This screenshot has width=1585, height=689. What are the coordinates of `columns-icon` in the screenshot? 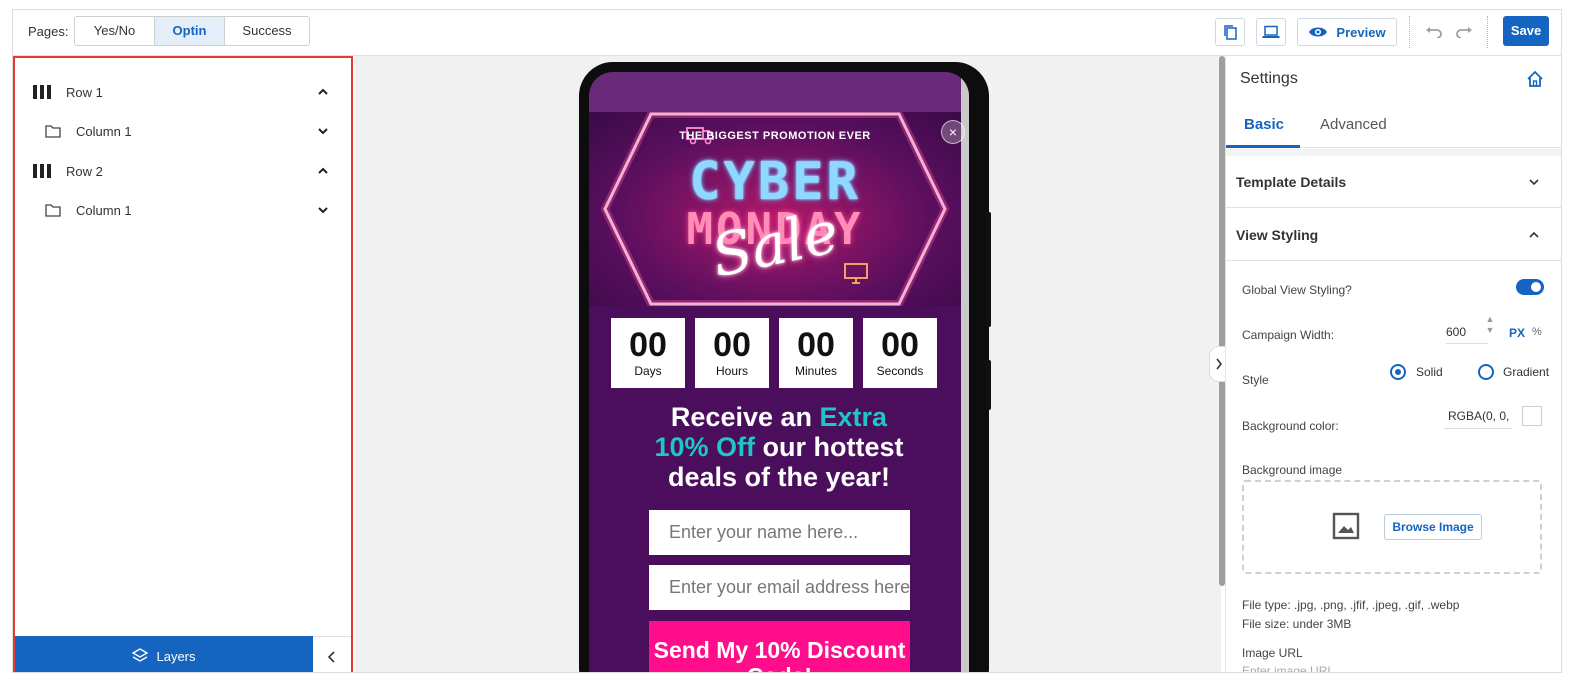 It's located at (42, 171).